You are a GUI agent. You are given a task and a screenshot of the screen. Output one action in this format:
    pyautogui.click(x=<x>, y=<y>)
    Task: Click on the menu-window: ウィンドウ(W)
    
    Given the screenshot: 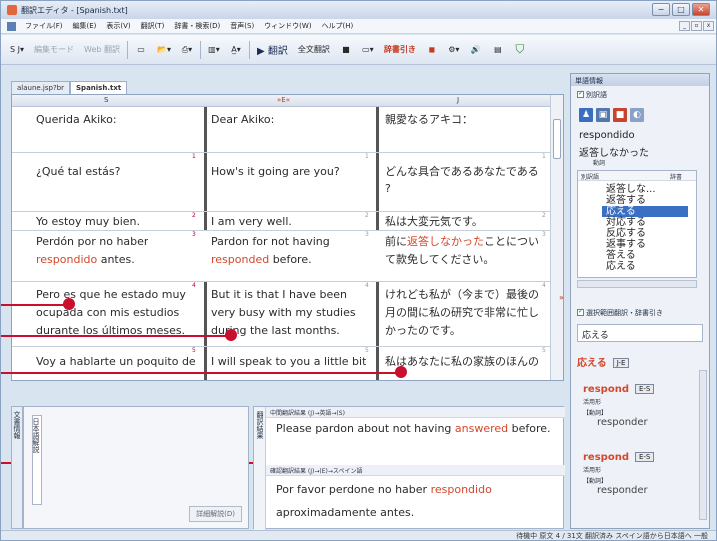 What is the action you would take?
    pyautogui.click(x=287, y=26)
    